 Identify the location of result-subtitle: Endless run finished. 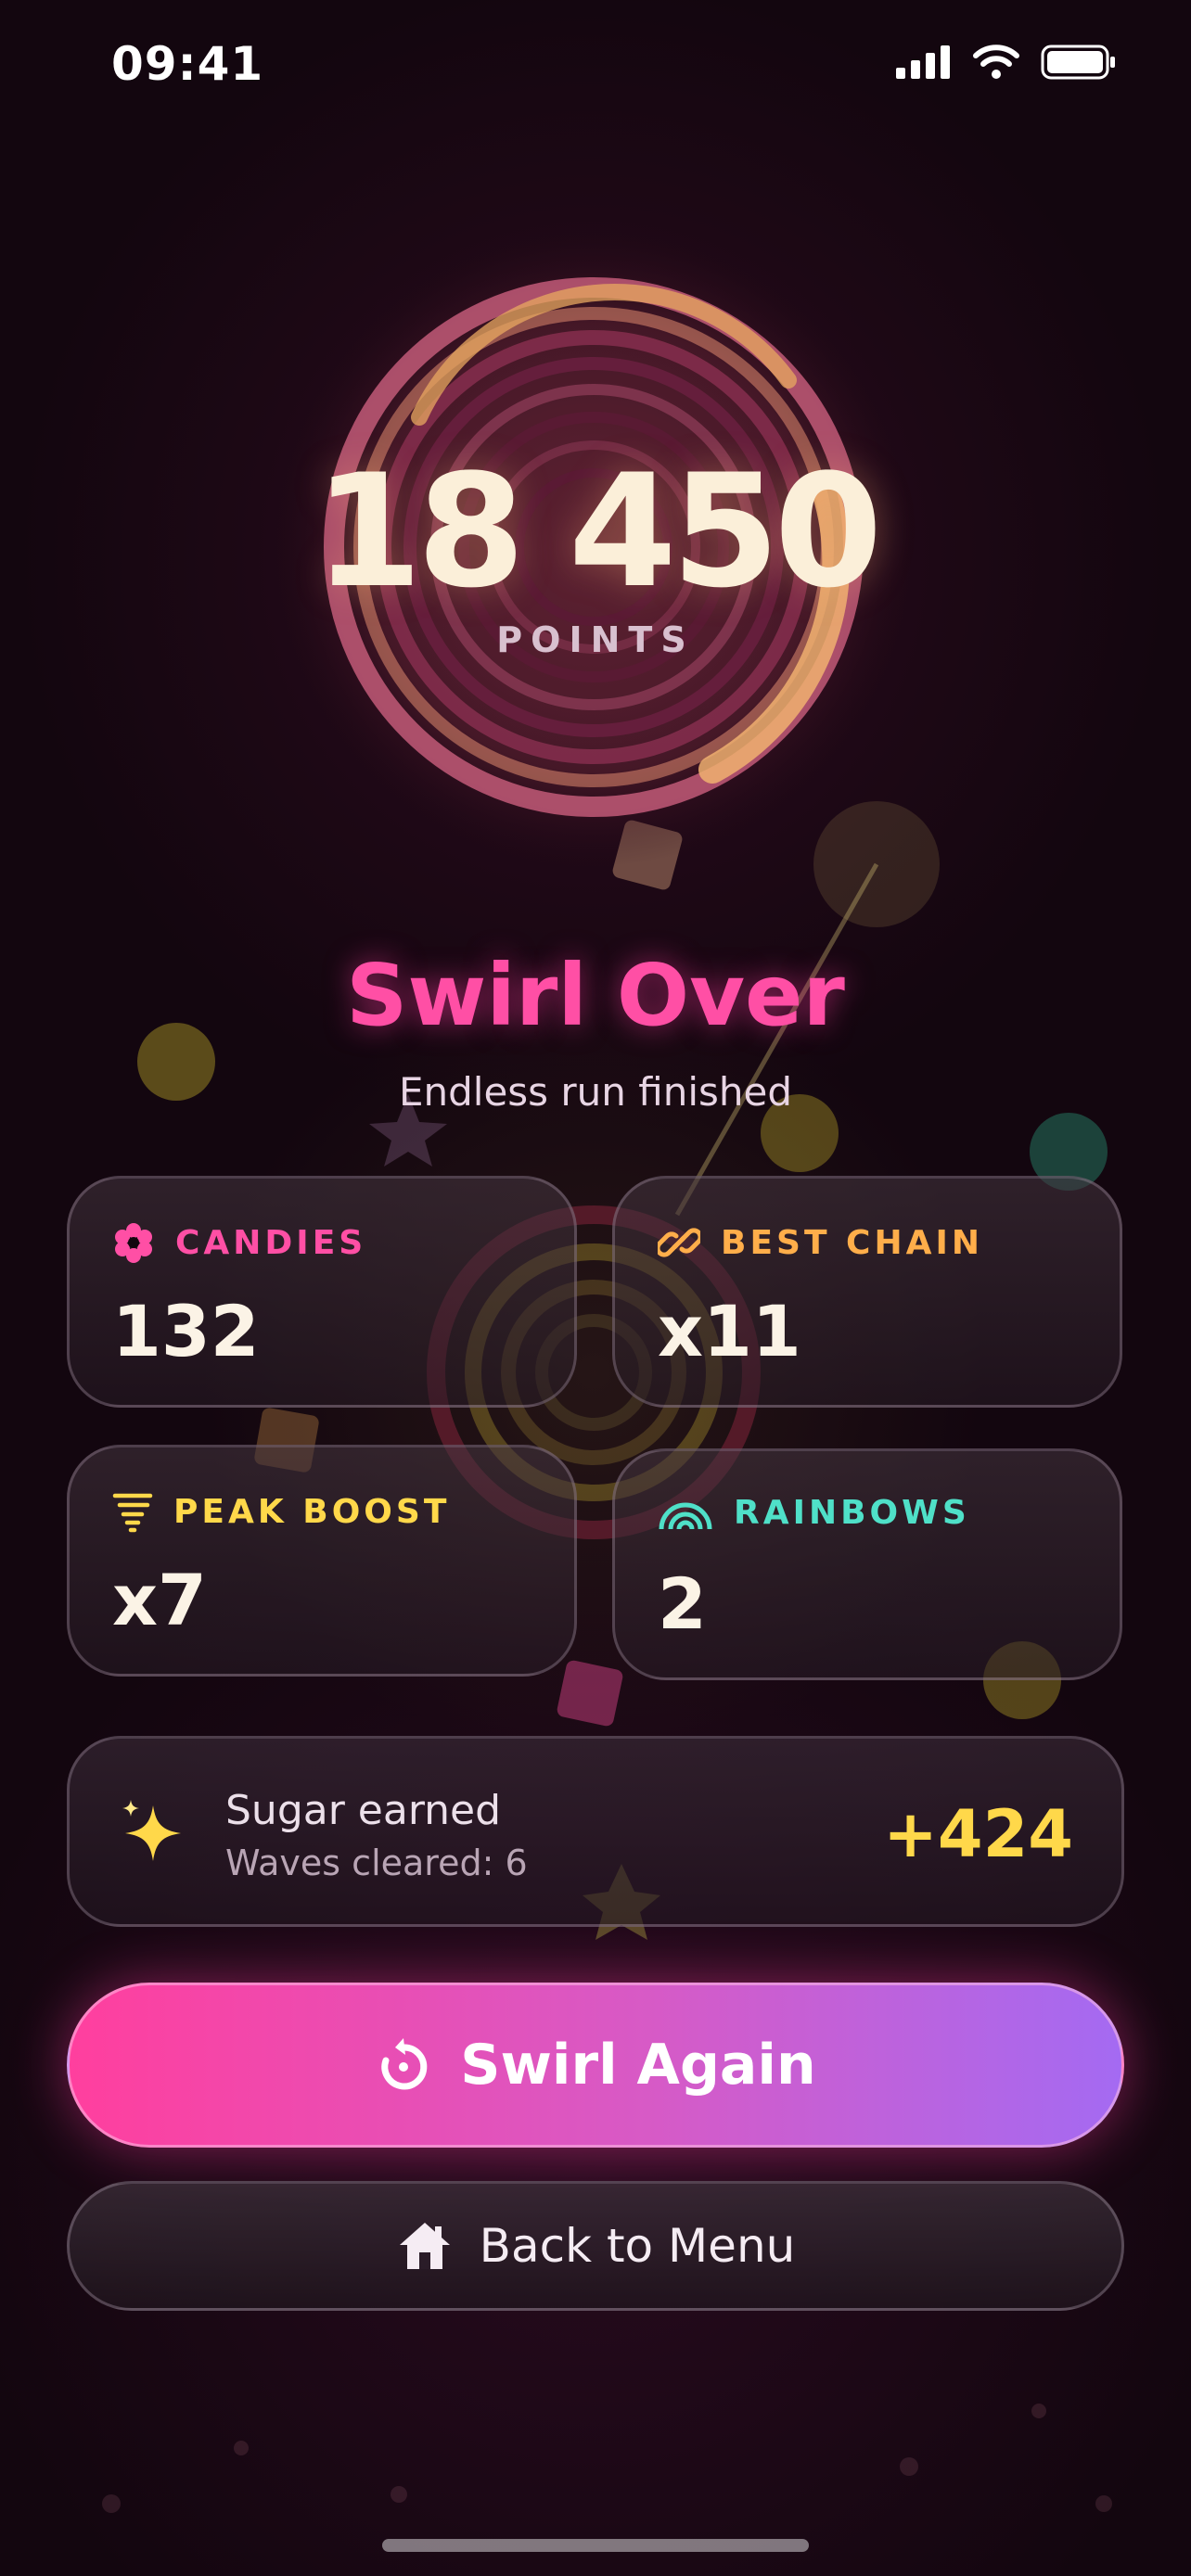
(595, 1092).